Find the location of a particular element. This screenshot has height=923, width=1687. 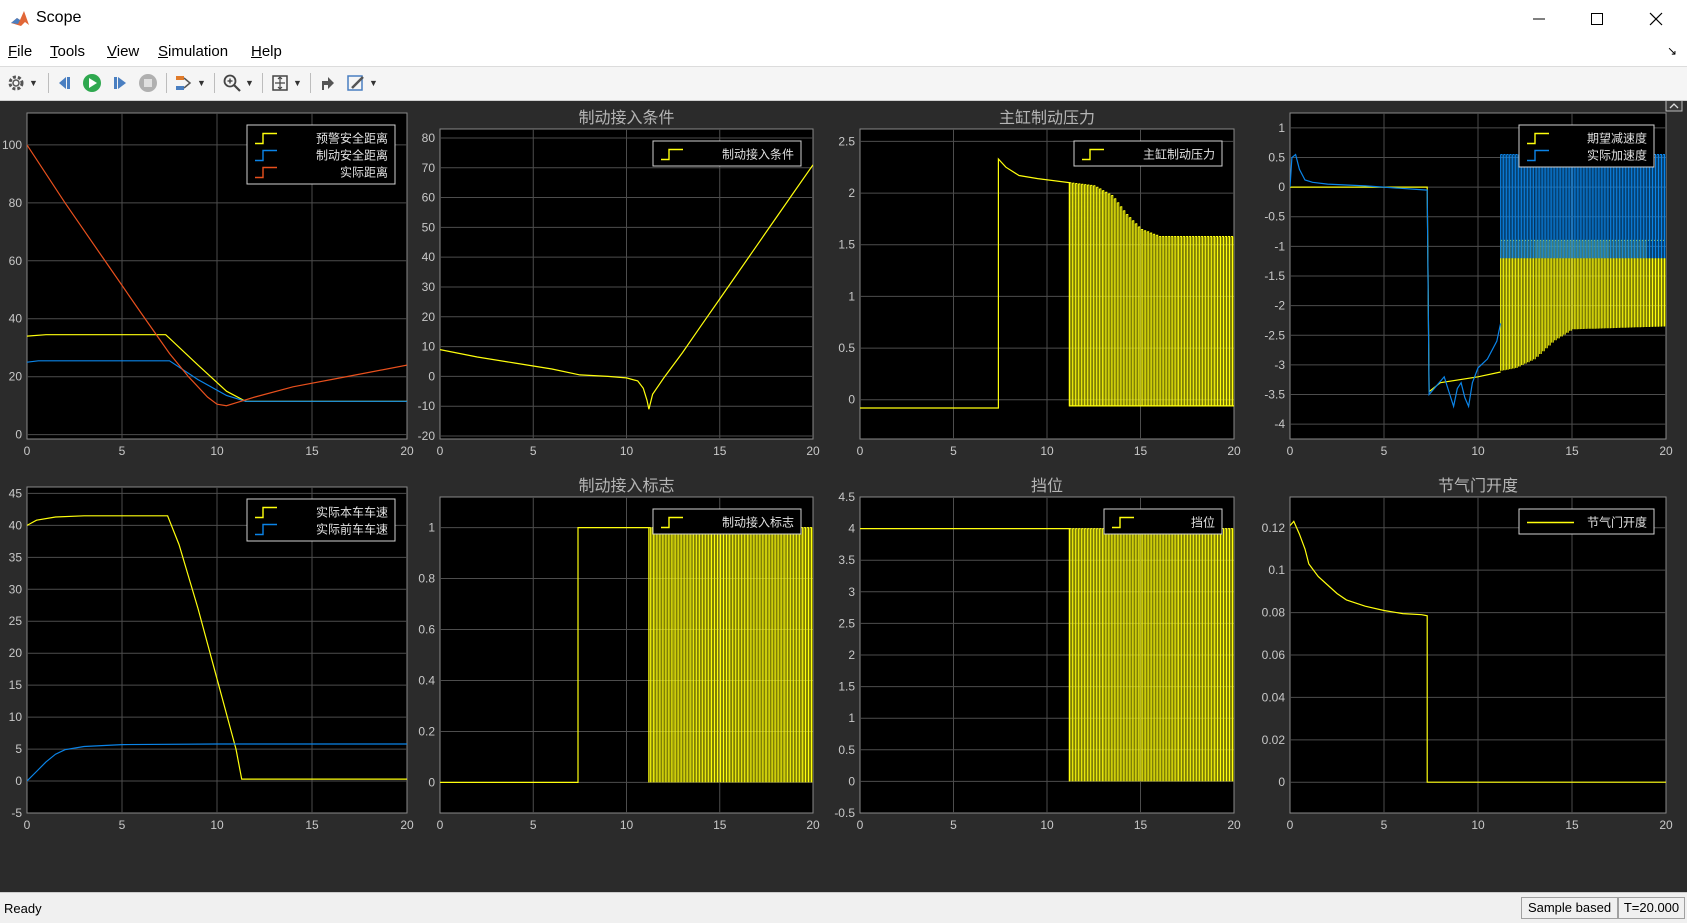

stop-button is located at coordinates (148, 83).